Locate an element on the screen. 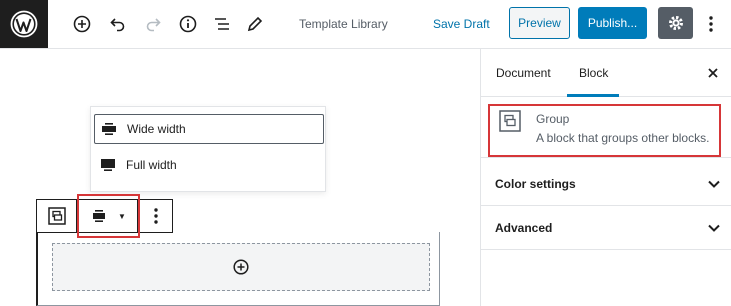 This screenshot has height=306, width=731. sidebar-tabs: Document Block is located at coordinates (606, 73).